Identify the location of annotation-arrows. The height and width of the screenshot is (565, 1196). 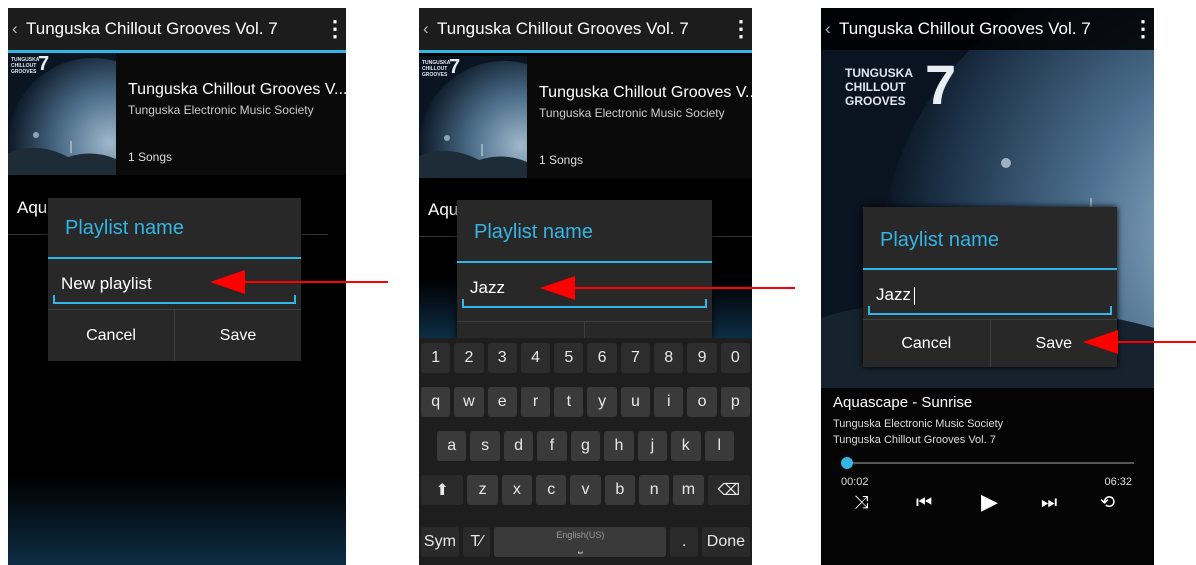
(703, 312).